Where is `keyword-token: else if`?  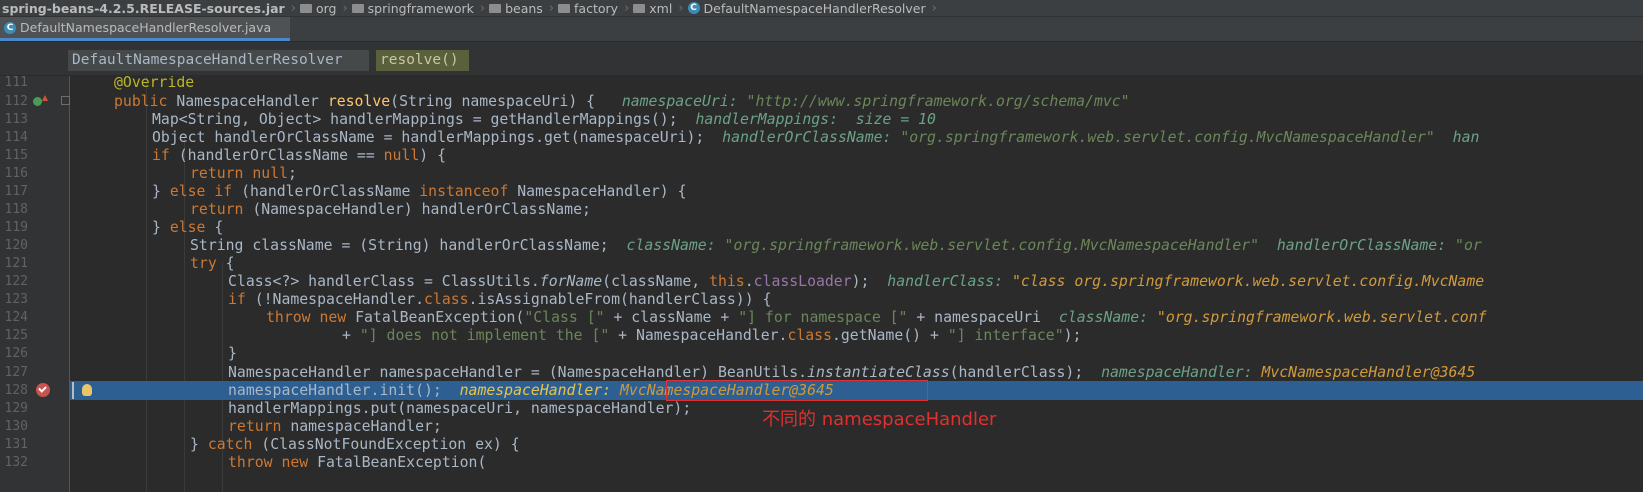 keyword-token: else if is located at coordinates (201, 191).